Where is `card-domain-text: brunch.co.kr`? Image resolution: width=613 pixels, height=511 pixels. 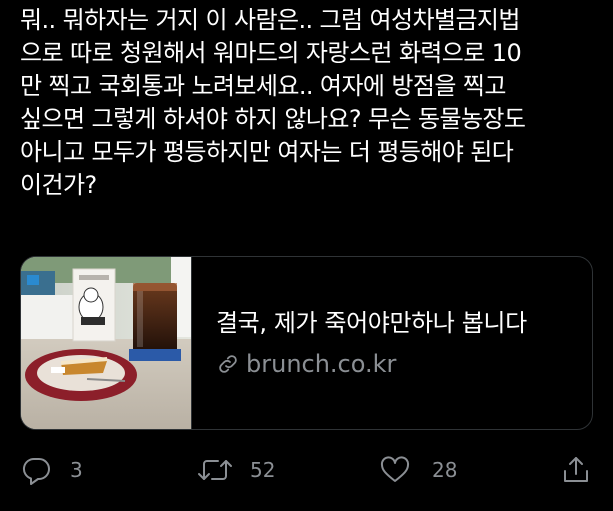 card-domain-text: brunch.co.kr is located at coordinates (321, 364).